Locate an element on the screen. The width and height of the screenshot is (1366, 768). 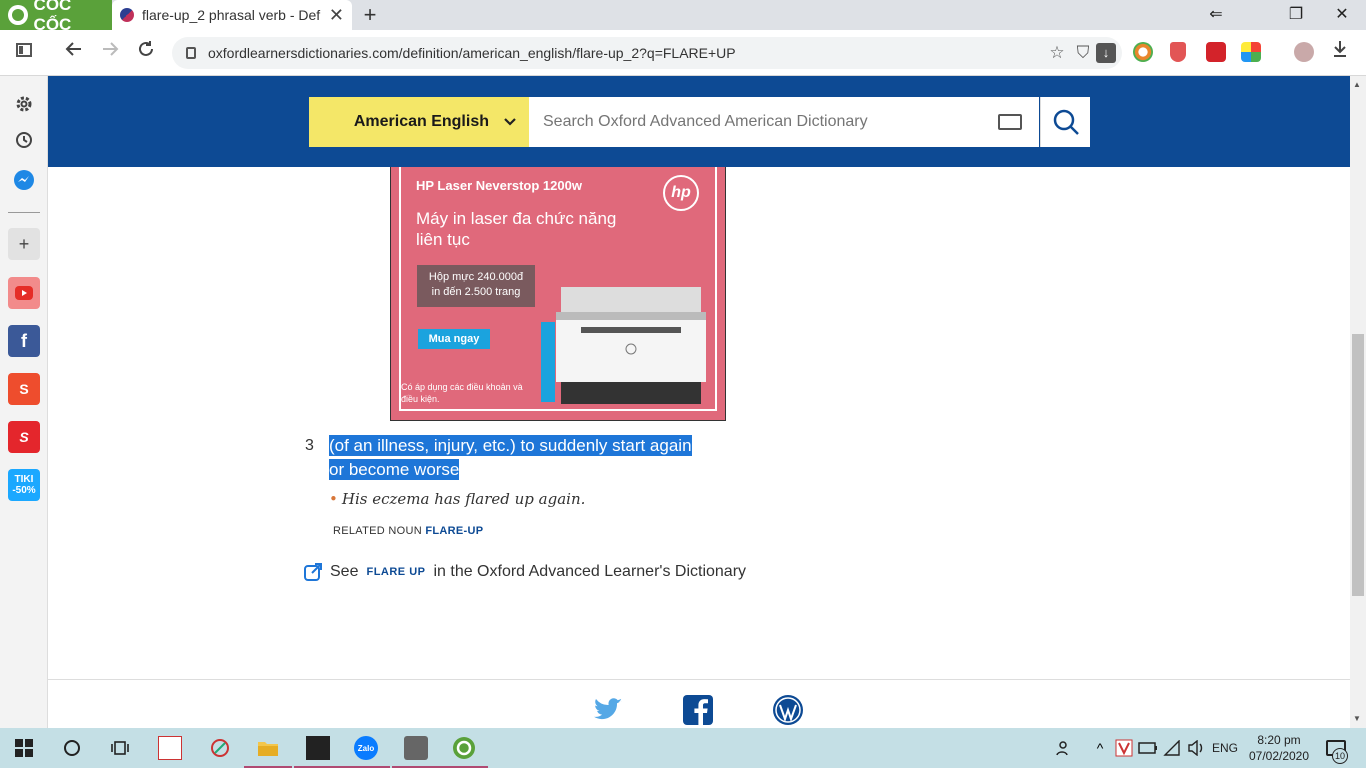
facebook-icon: f is located at coordinates (24, 341).